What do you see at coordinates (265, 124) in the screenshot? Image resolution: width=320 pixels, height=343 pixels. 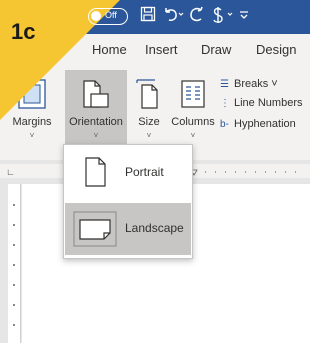 I see `hyphenation-label: Hyphenation` at bounding box center [265, 124].